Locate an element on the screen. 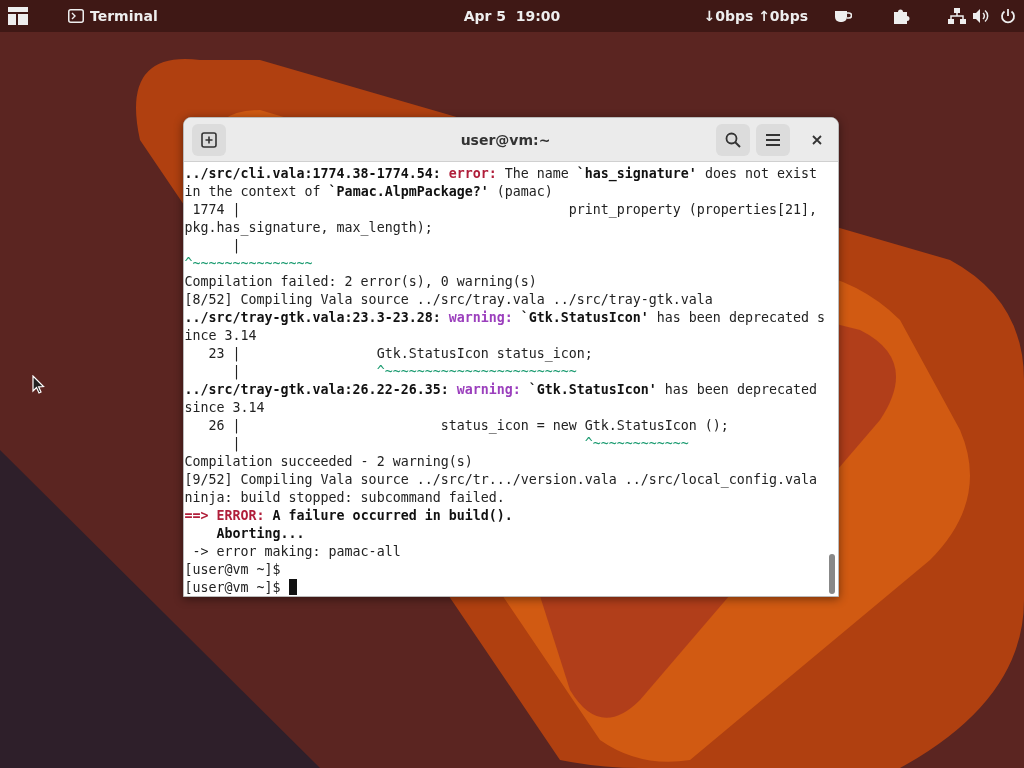  menu-icon is located at coordinates (772, 139).